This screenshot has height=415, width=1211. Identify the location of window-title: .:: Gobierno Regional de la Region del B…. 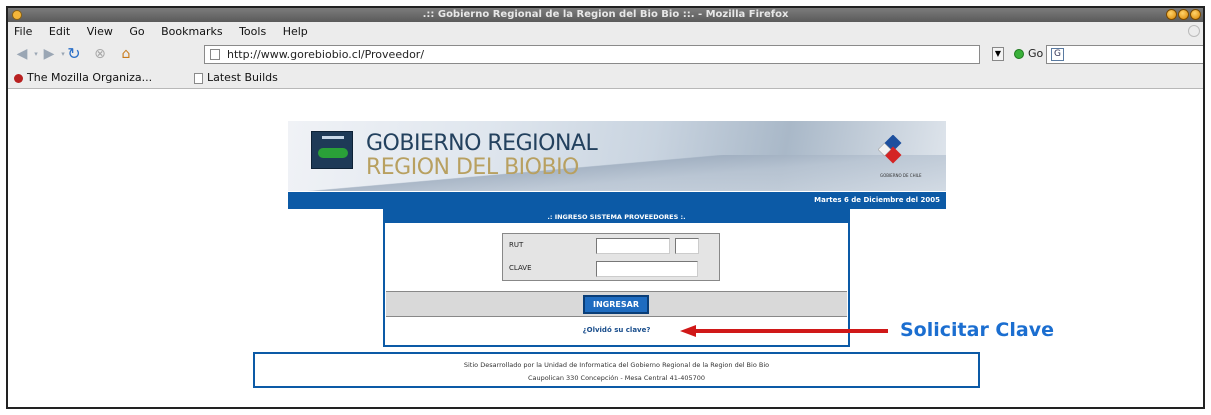
(605, 14).